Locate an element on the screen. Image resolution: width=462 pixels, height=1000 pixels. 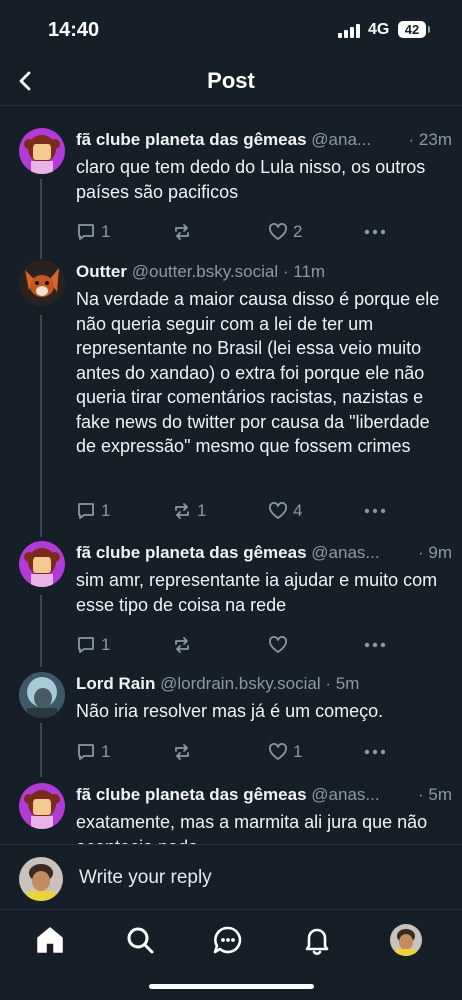
page-title: Post is located at coordinates (231, 80).